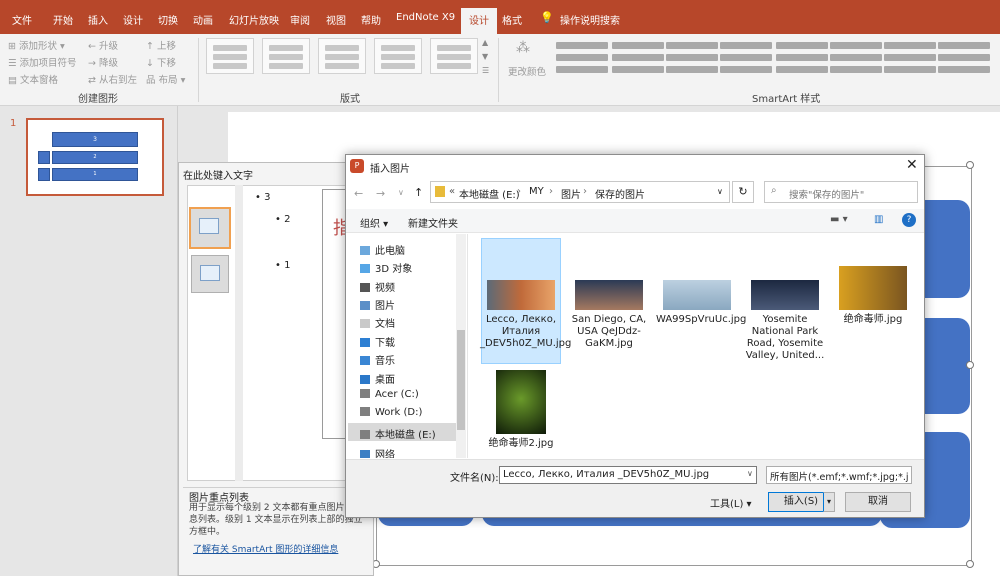 The image size is (1000, 576). What do you see at coordinates (398, 433) in the screenshot?
I see `nav-drive-e: 本地磁盘 (E:)` at bounding box center [398, 433].